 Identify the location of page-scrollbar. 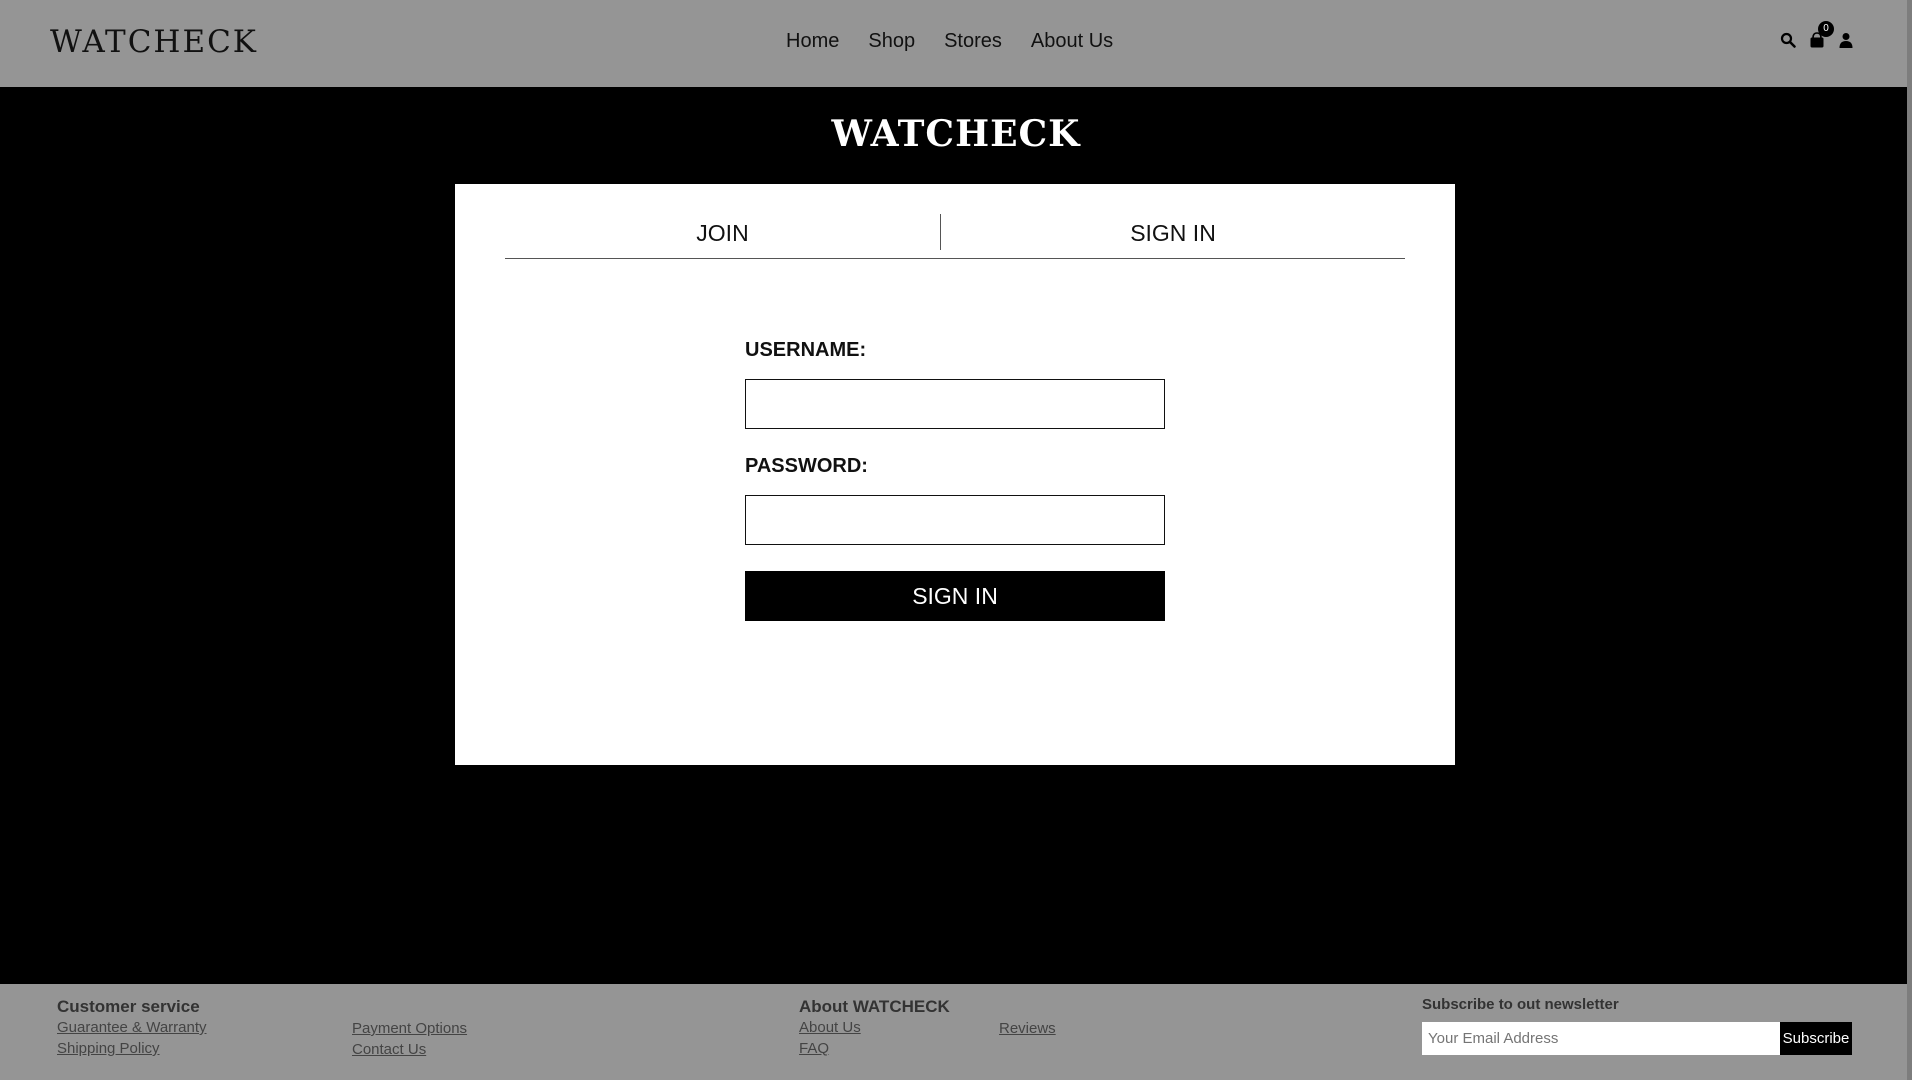
(1909, 540).